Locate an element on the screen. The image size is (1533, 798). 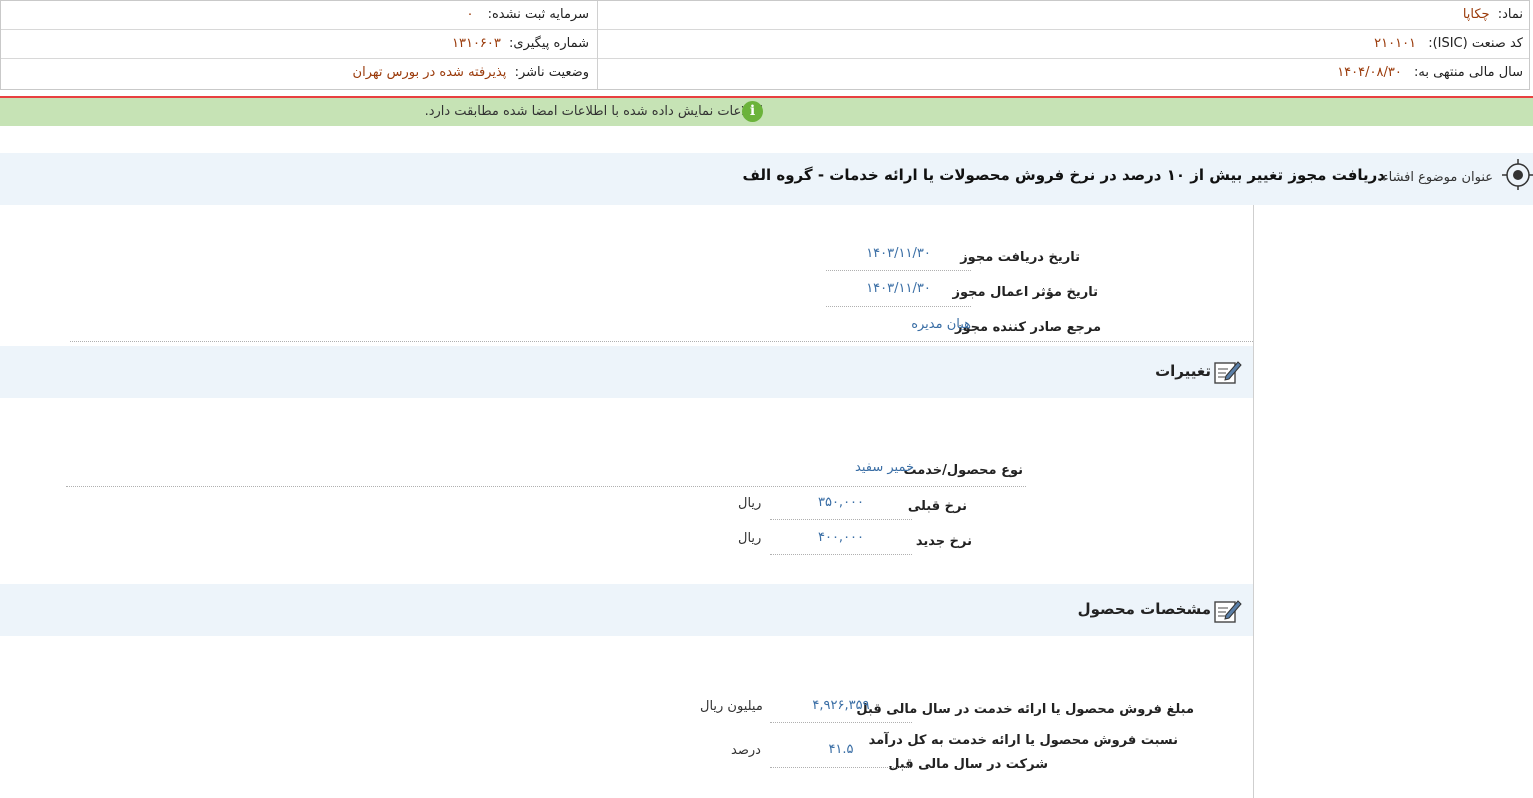
isic-label: کد صنعت (ISIC): is located at coordinates (1475, 43).